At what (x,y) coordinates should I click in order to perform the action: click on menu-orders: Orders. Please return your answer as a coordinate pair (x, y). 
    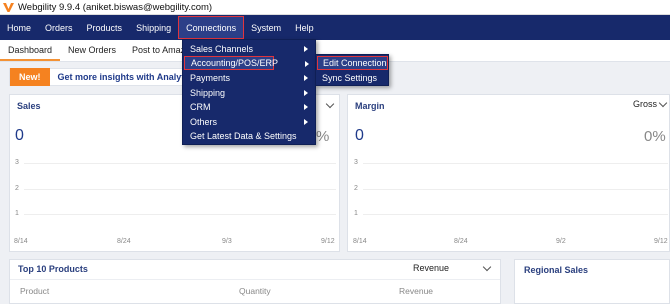
    Looking at the image, I should click on (59, 27).